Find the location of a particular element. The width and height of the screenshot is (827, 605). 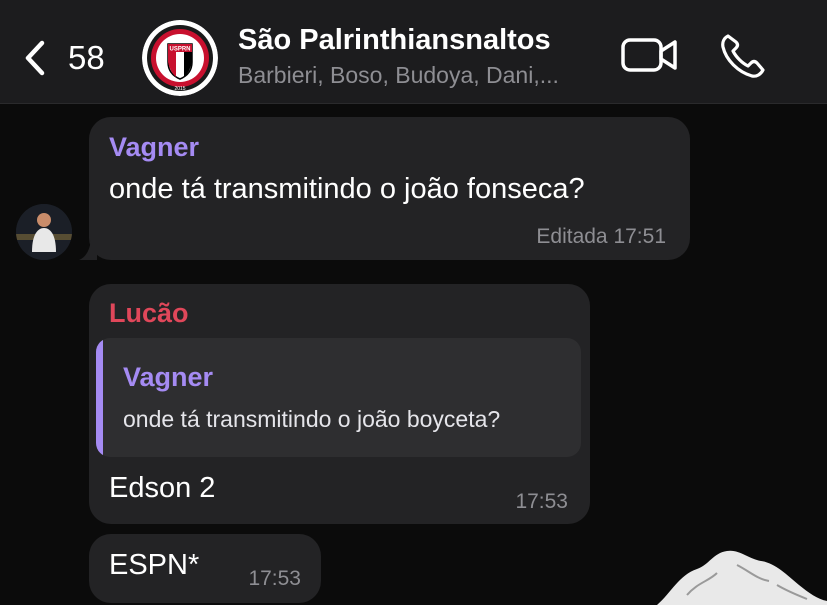

video-camera-icon is located at coordinates (649, 55).